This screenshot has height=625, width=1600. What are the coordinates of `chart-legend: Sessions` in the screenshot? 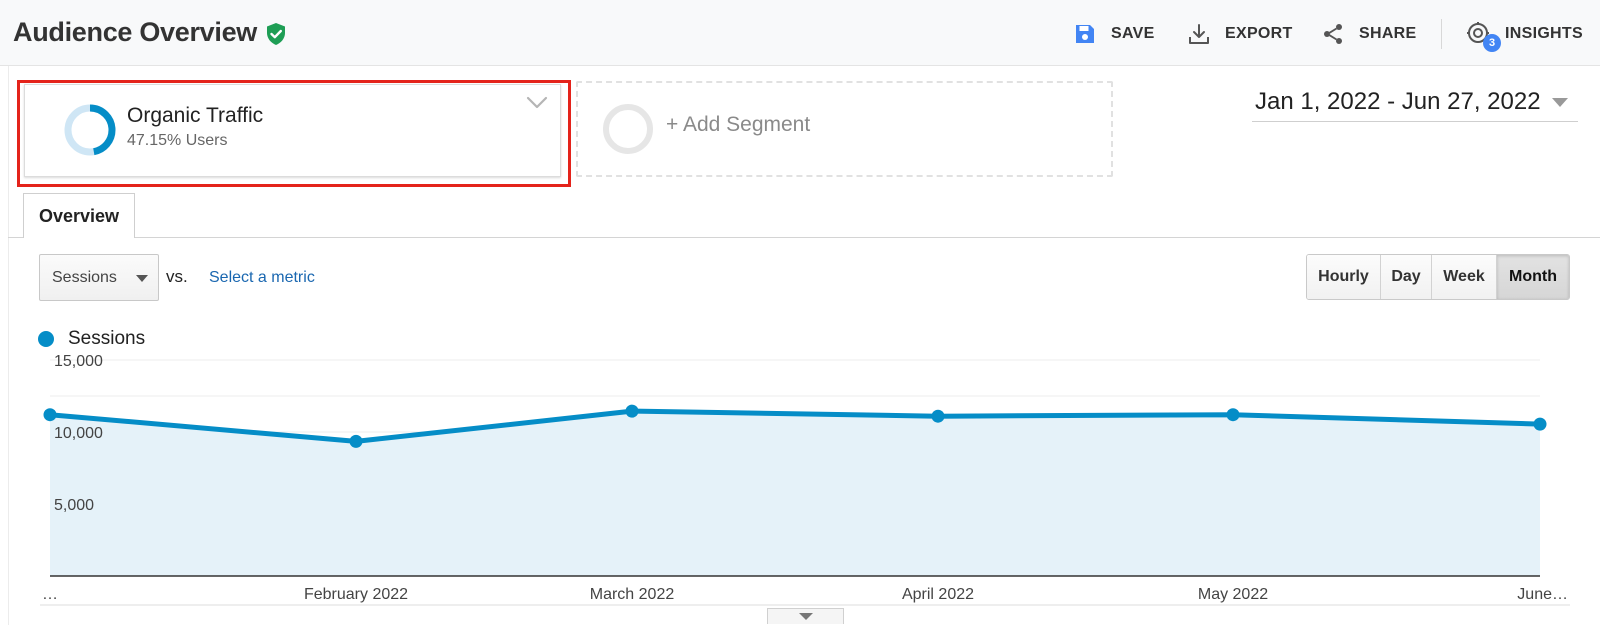 It's located at (91, 339).